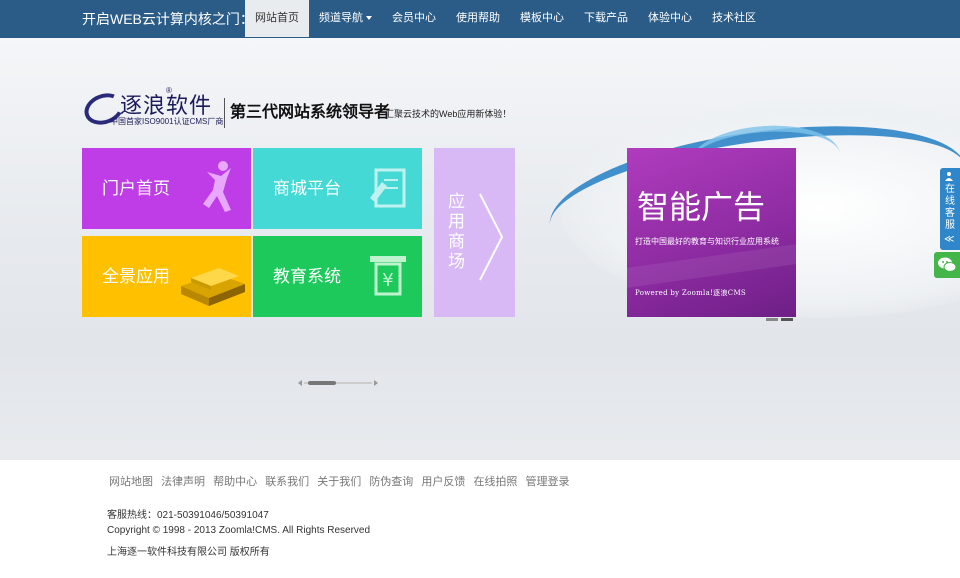  I want to click on footer-link: 网站地图, so click(131, 482).